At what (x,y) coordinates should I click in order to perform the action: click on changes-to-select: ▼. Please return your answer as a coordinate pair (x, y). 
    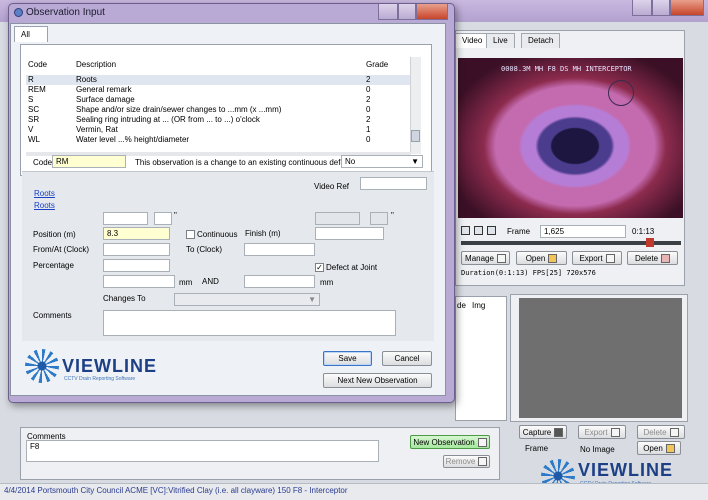
    Looking at the image, I should click on (247, 299).